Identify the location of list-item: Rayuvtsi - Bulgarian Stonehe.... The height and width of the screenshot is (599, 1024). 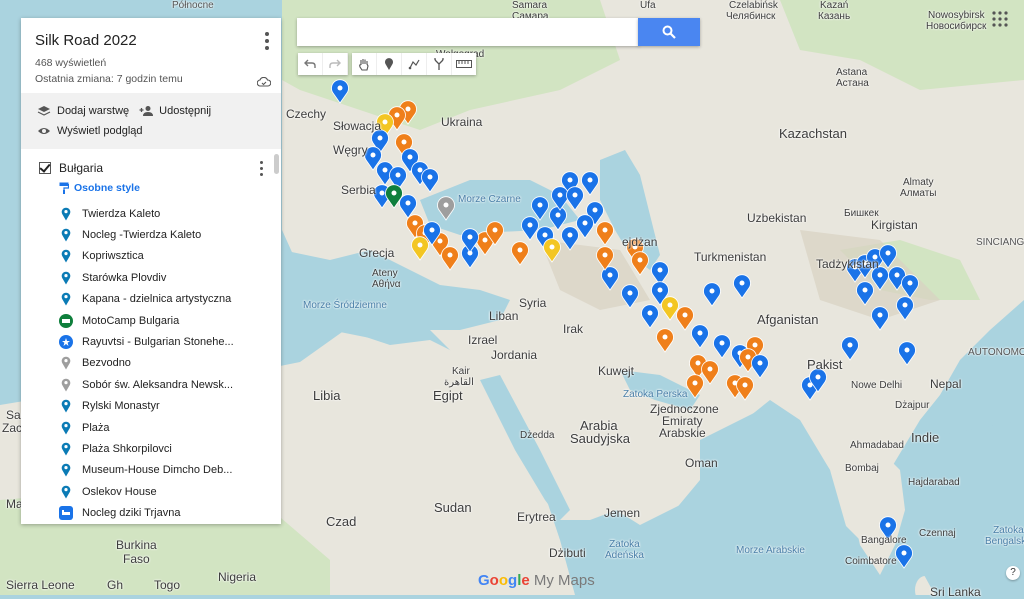
(151, 341).